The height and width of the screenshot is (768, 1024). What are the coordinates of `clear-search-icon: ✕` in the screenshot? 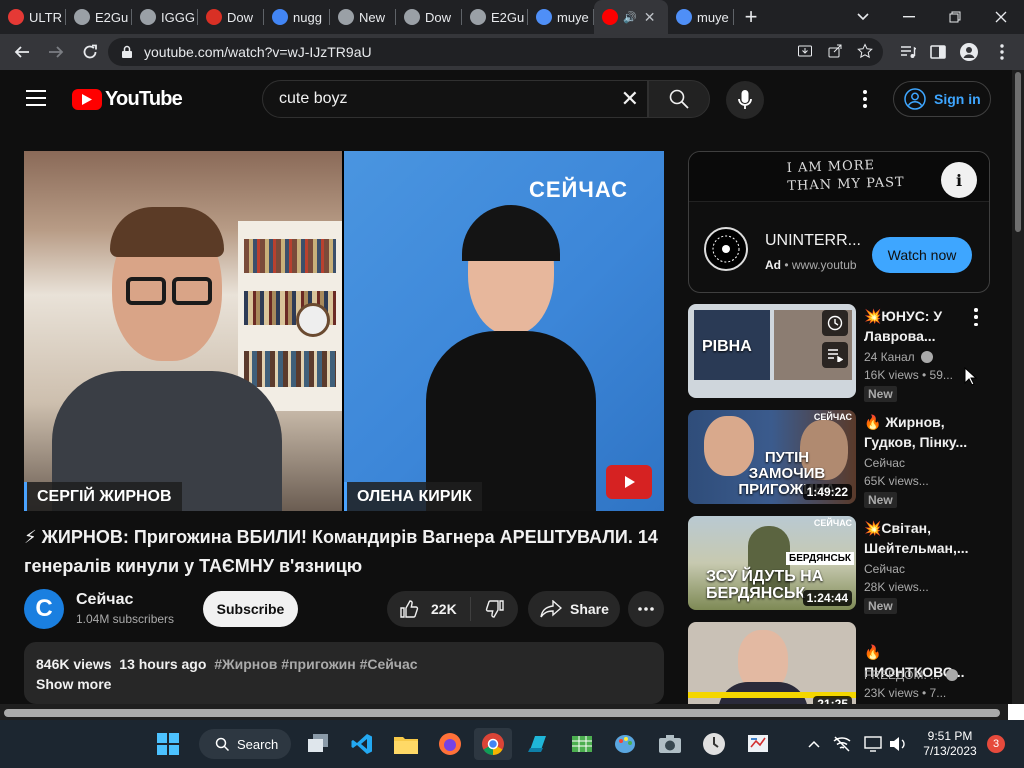 It's located at (630, 99).